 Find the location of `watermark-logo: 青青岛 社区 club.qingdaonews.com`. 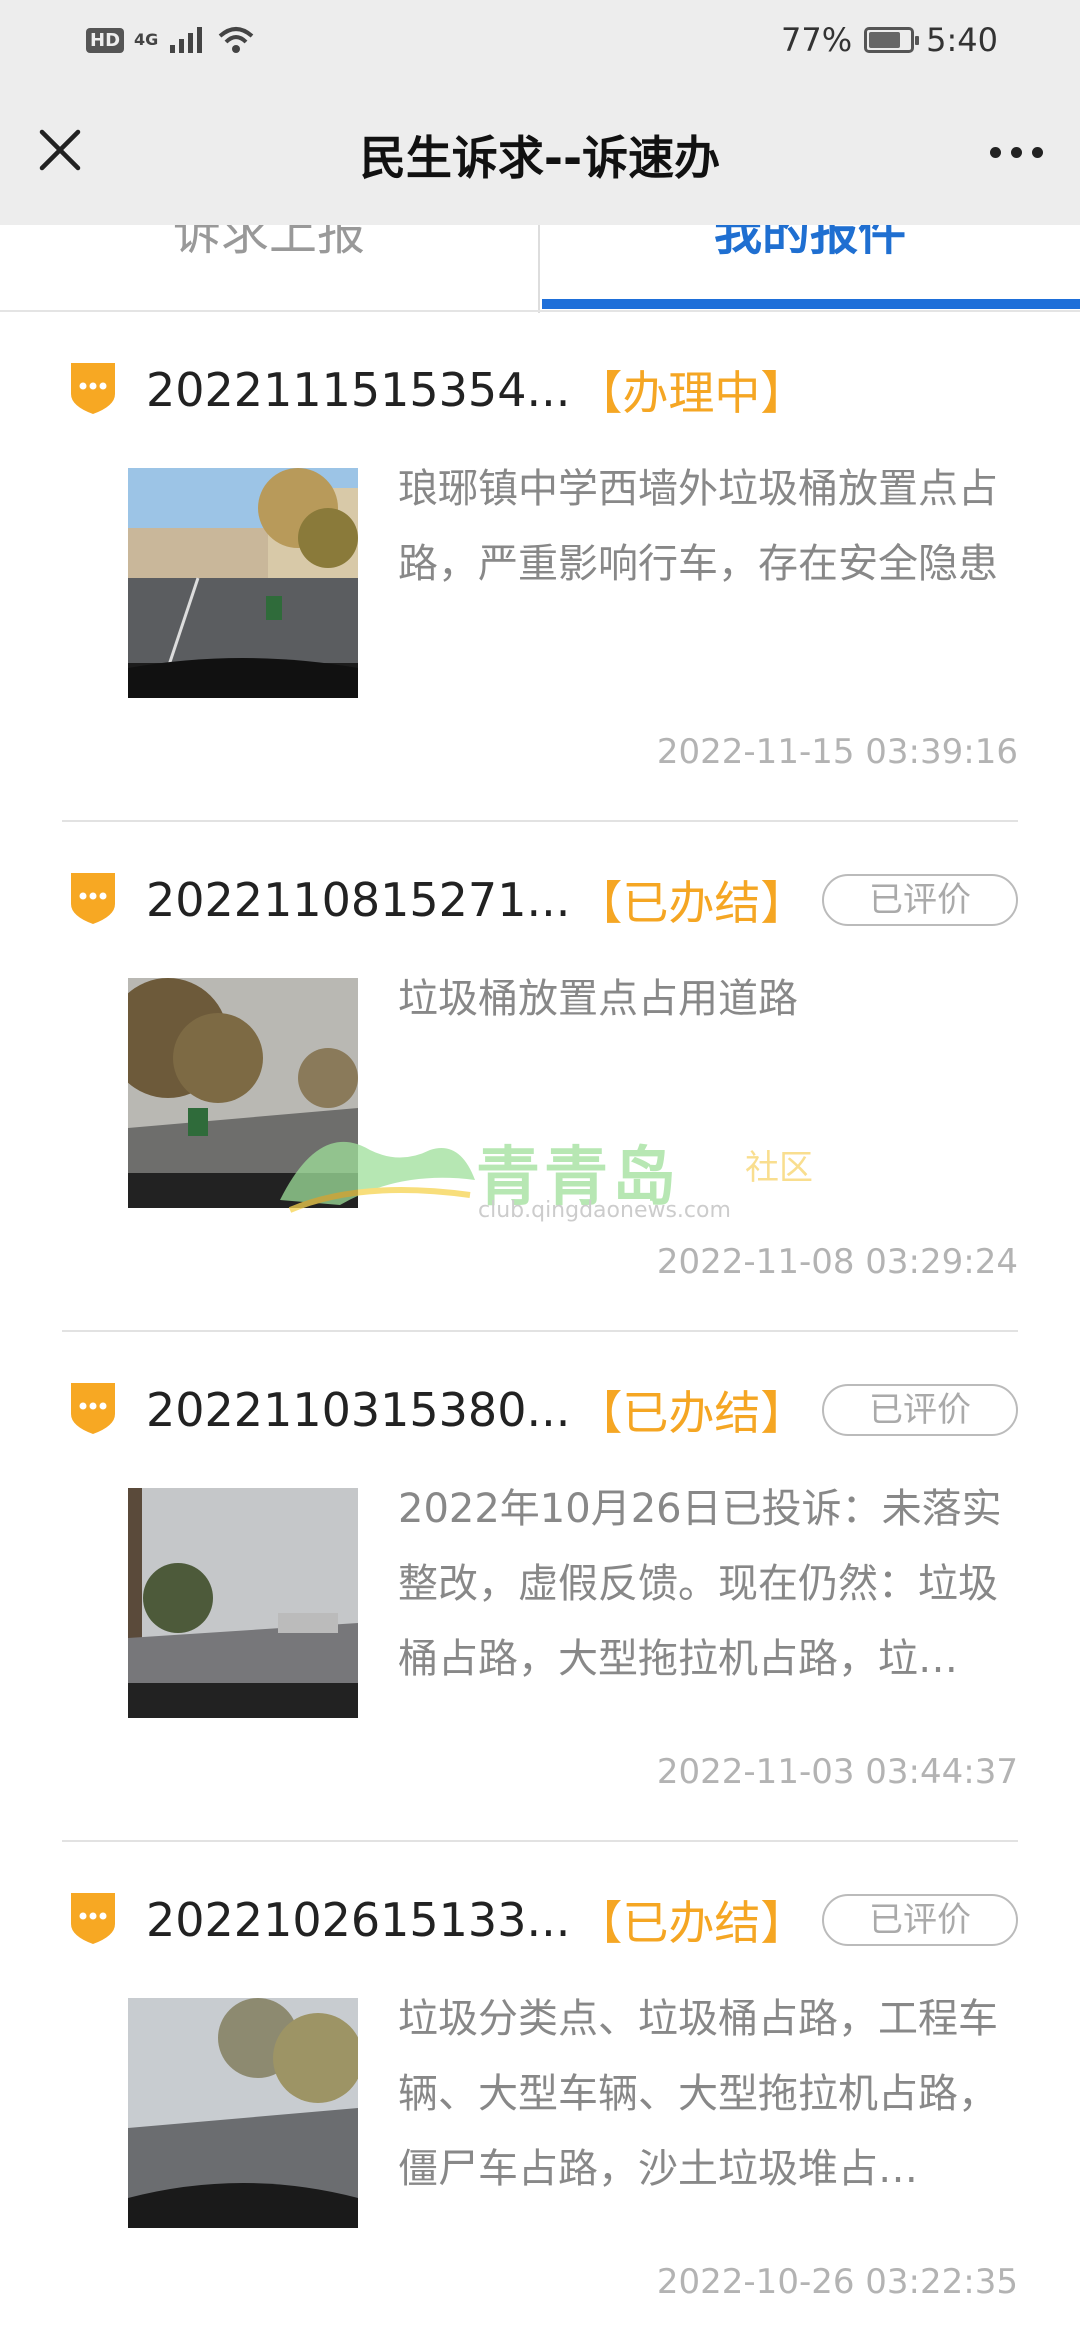

watermark-logo: 青青岛 社区 club.qingdaonews.com is located at coordinates (570, 1175).